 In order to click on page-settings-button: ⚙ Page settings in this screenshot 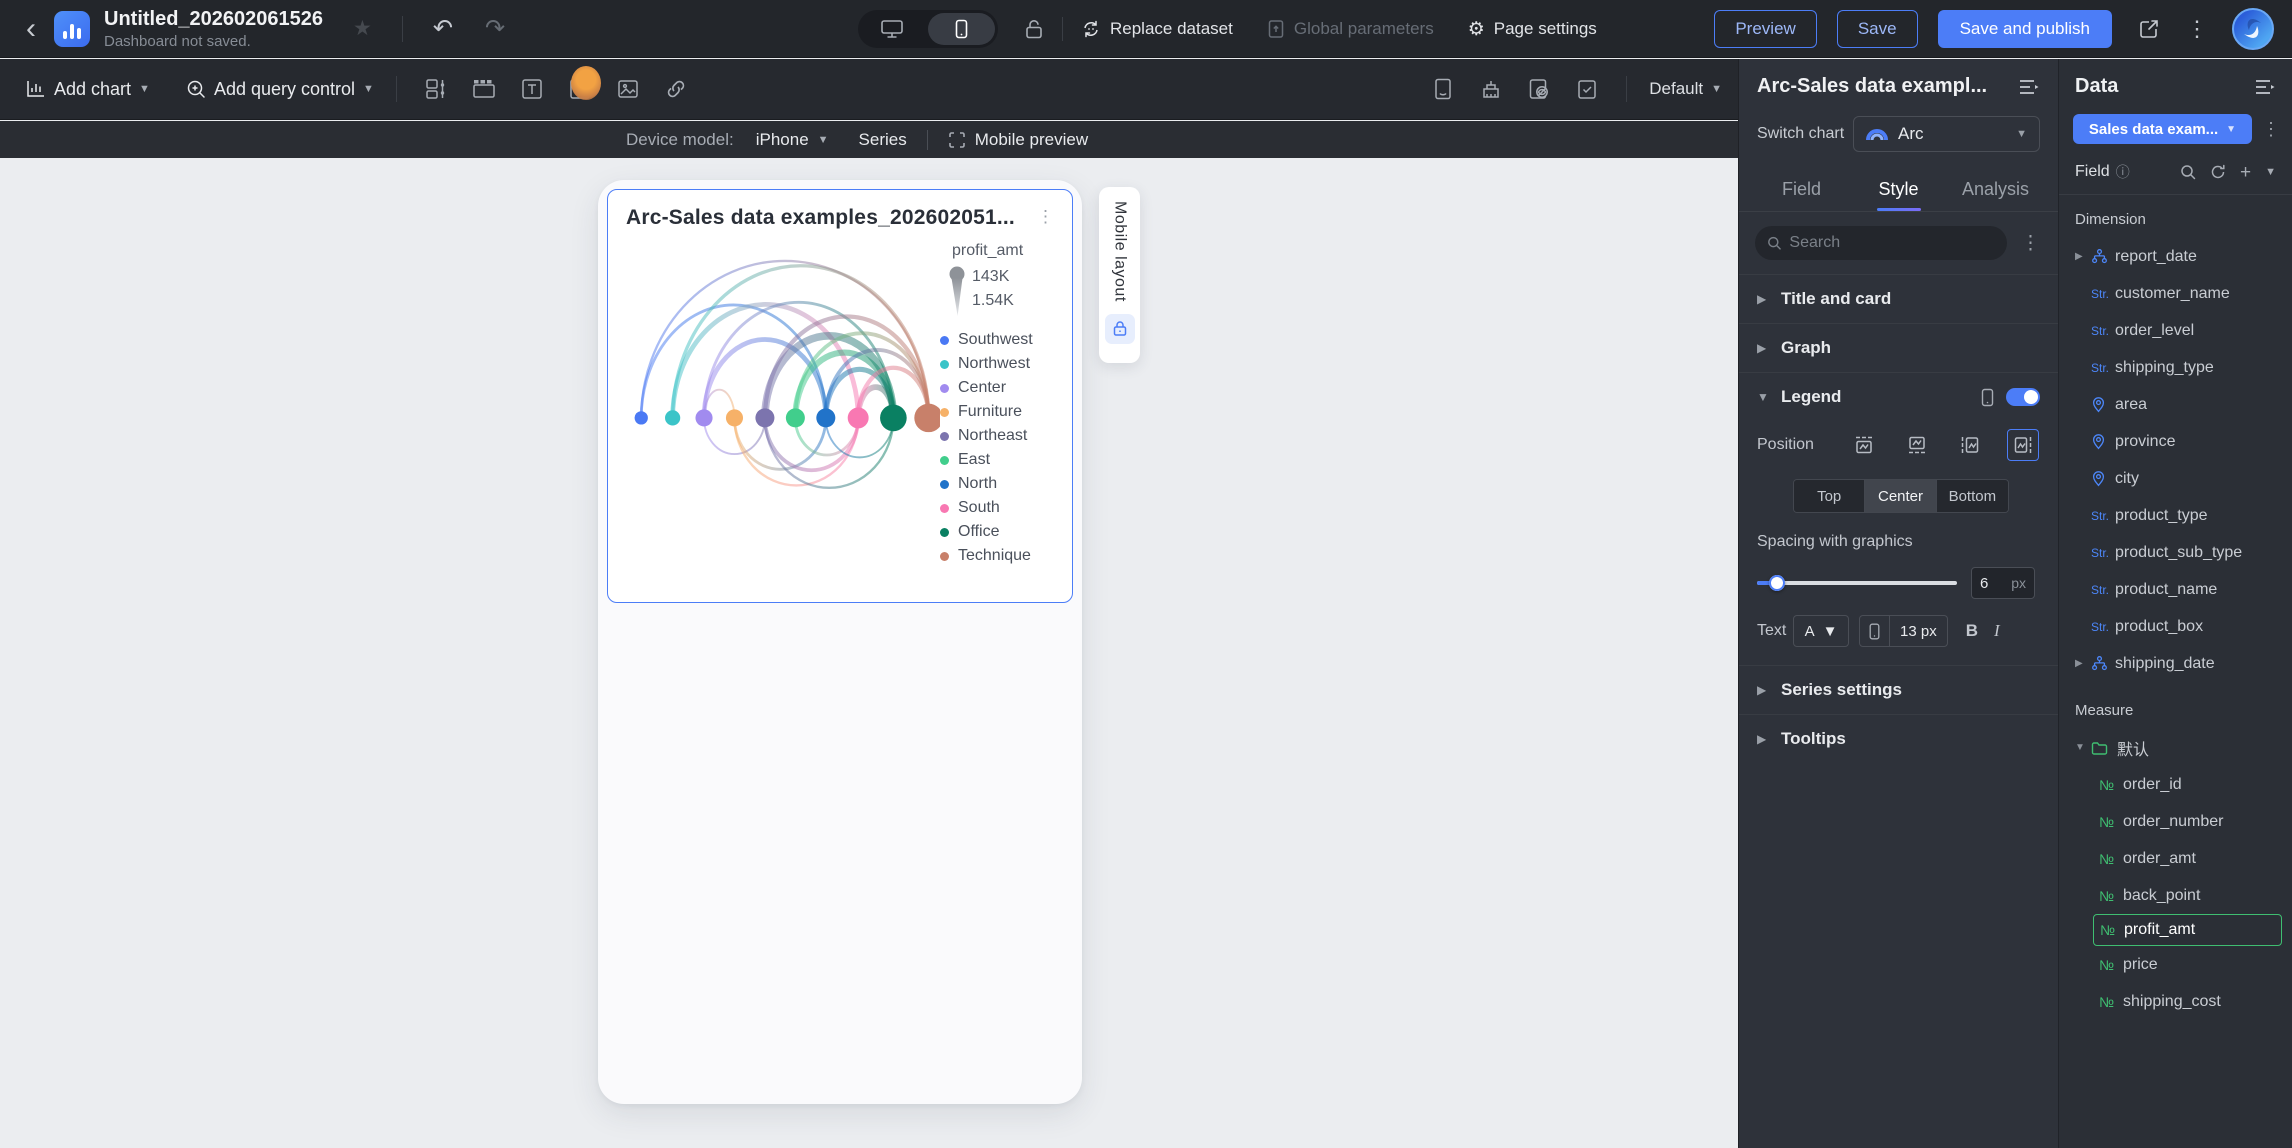, I will do `click(1532, 29)`.